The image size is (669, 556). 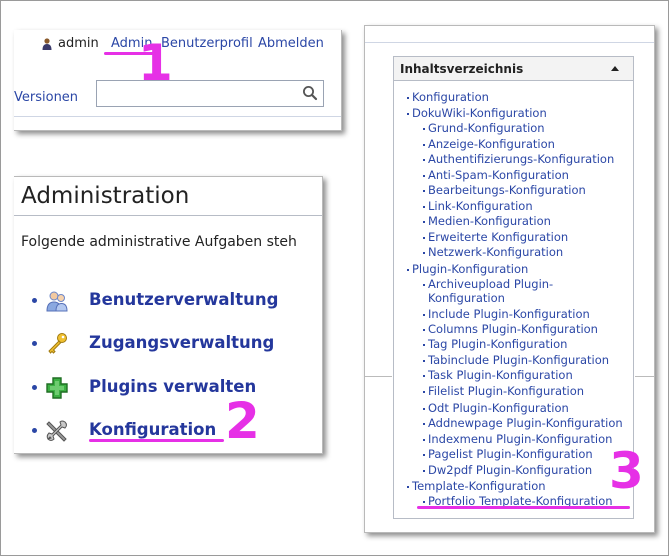 I want to click on toc-item: Tabinclude Plugin-Konfiguration, so click(x=516, y=360).